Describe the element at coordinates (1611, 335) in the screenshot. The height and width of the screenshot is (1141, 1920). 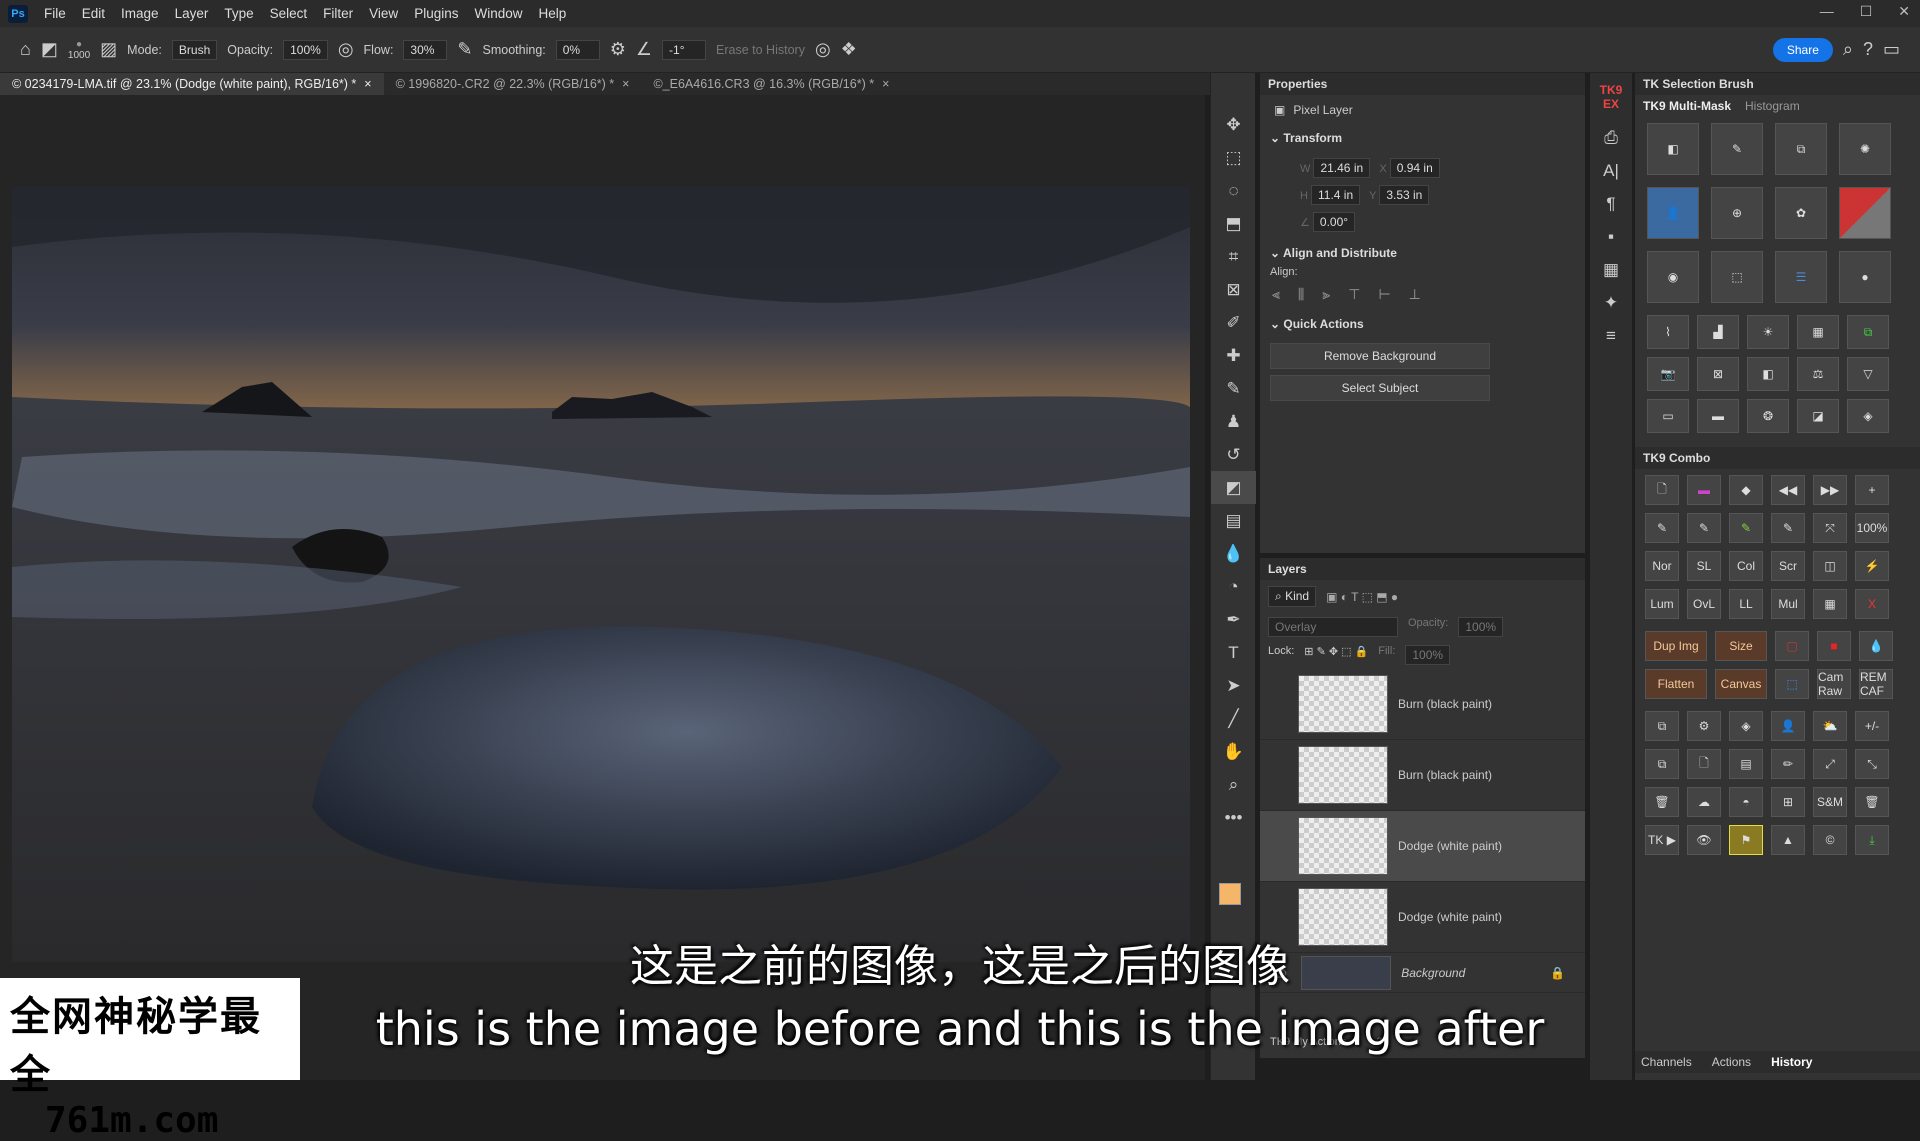
I see `swatches-icon: ≡` at that location.